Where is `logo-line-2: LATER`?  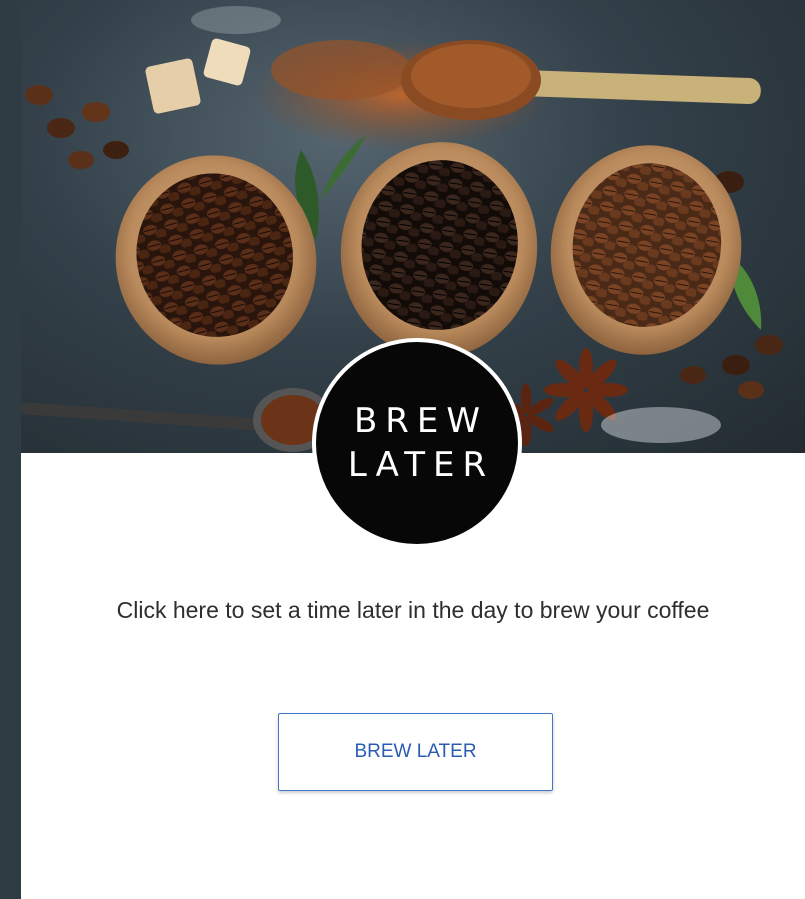
logo-line-2: LATER is located at coordinates (421, 465).